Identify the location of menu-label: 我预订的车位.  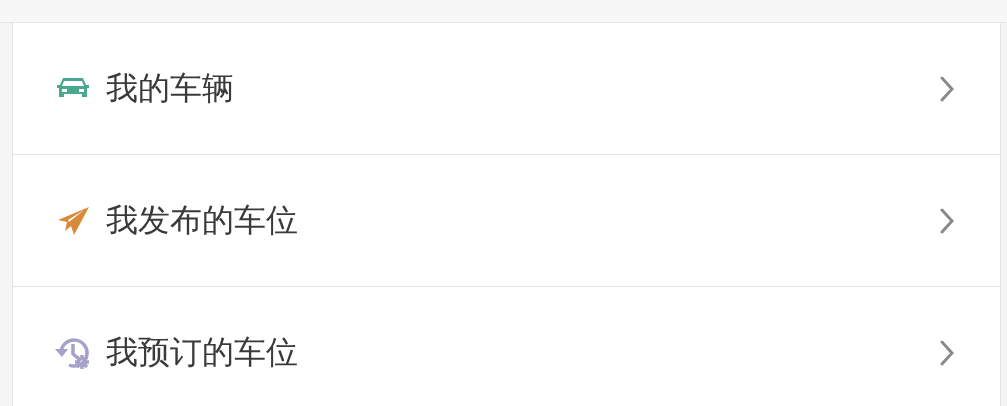
(202, 352).